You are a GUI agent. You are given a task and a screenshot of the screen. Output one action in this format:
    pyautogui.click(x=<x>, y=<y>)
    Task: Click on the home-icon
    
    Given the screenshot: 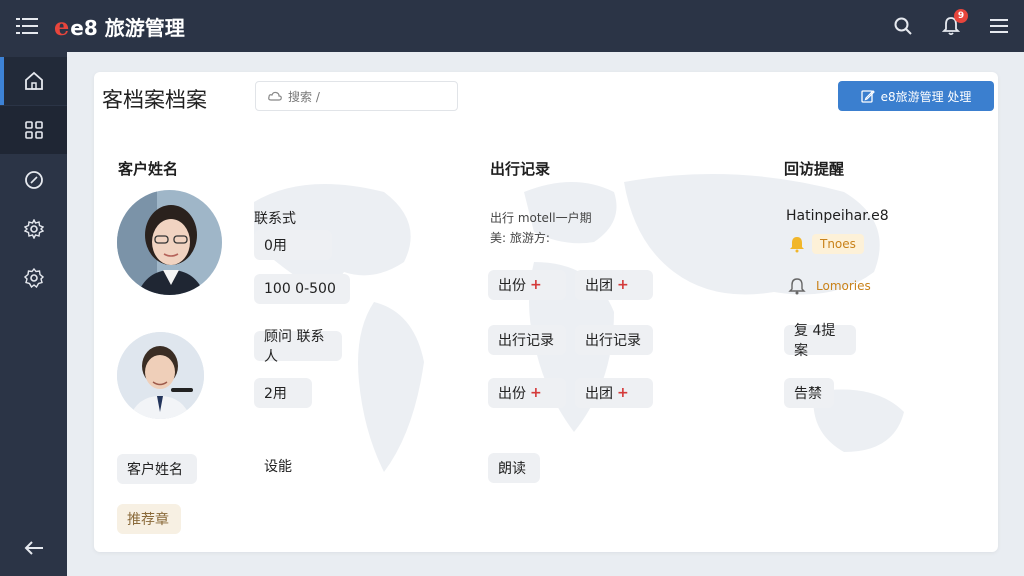 What is the action you would take?
    pyautogui.click(x=33, y=80)
    